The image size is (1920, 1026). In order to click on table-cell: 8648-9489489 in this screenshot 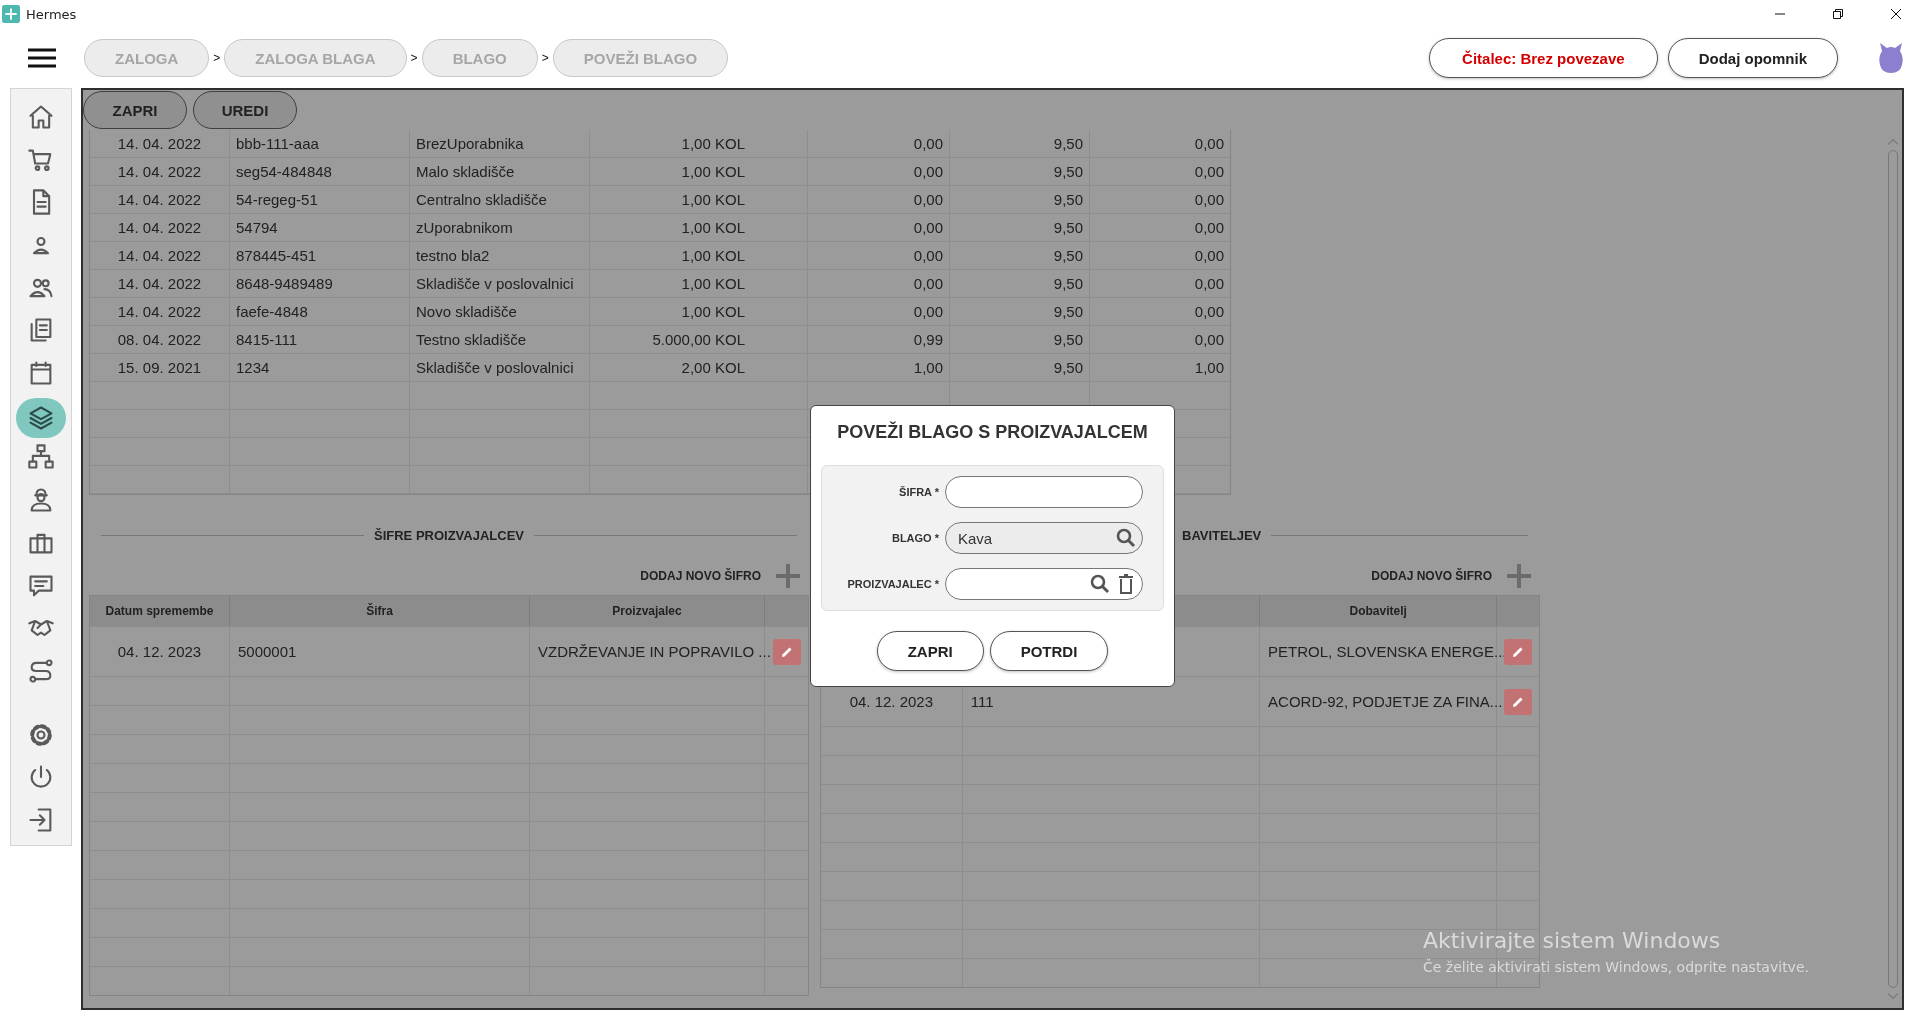, I will do `click(320, 283)`.